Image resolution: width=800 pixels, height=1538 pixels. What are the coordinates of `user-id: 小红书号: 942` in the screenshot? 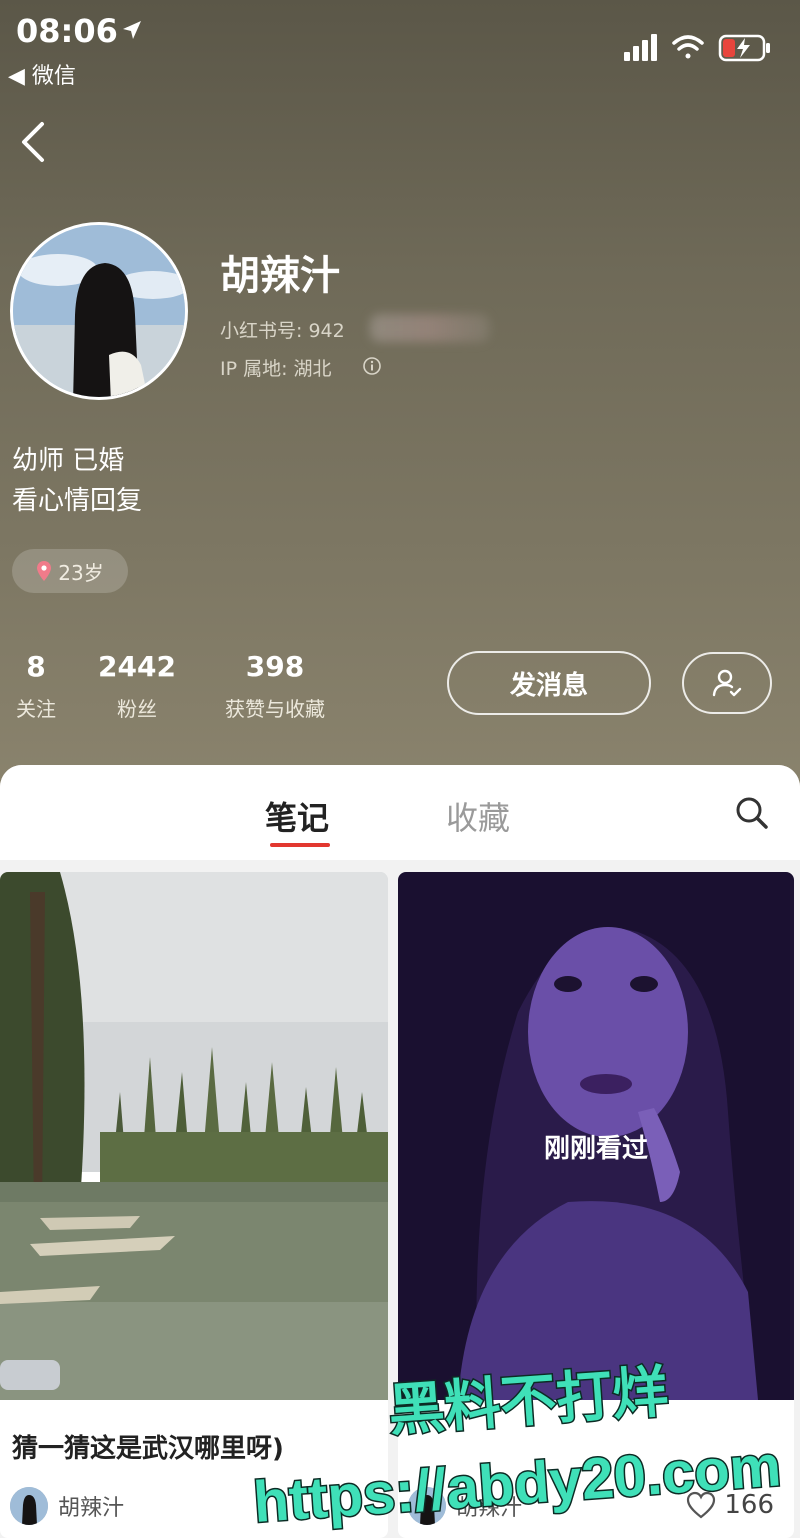 It's located at (282, 331).